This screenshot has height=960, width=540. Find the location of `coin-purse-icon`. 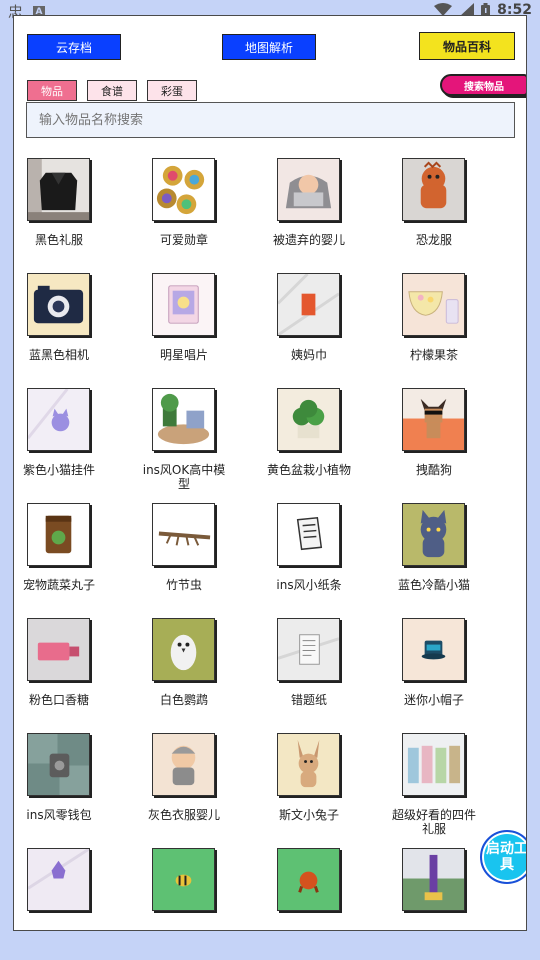

coin-purse-icon is located at coordinates (58, 764).